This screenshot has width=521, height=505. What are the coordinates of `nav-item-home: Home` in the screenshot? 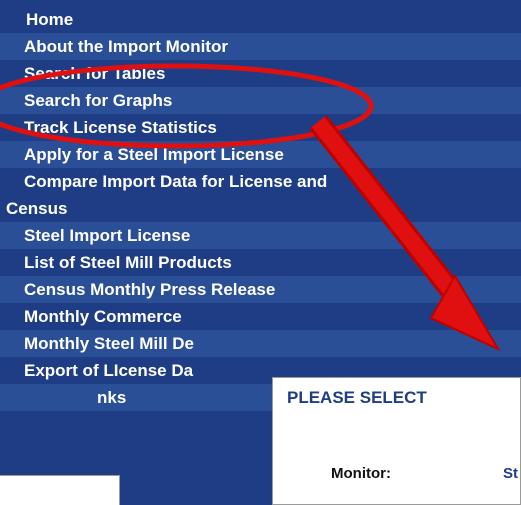 It's located at (260, 19).